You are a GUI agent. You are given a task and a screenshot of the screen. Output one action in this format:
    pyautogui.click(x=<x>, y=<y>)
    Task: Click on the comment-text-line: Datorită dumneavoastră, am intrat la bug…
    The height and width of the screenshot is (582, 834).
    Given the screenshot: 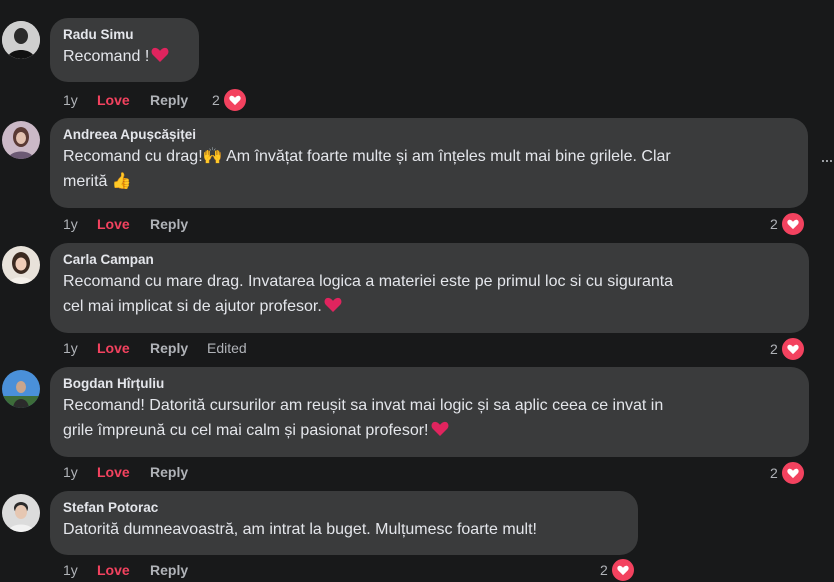 What is the action you would take?
    pyautogui.click(x=300, y=529)
    